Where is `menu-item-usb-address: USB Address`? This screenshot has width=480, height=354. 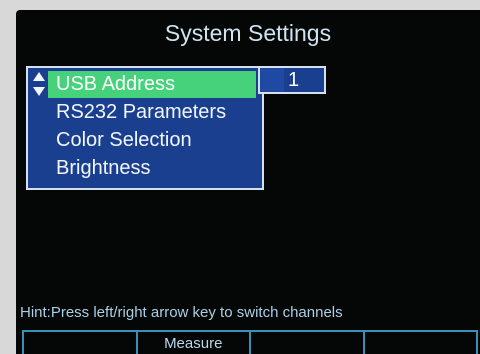
menu-item-usb-address: USB Address is located at coordinates (152, 84).